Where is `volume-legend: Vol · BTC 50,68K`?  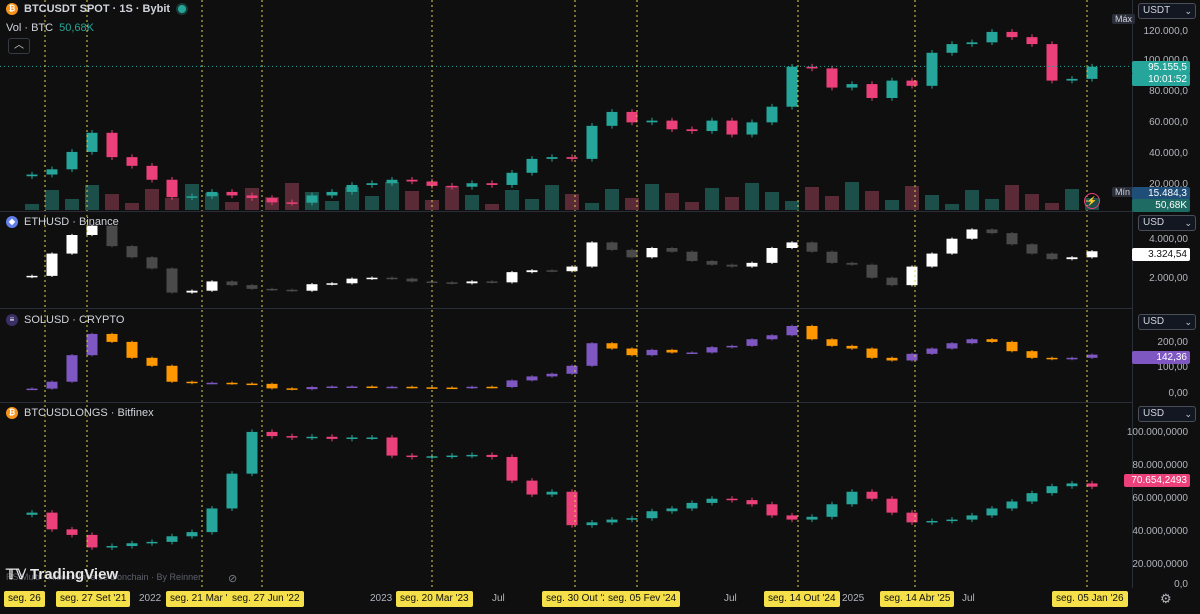
volume-legend: Vol · BTC 50,68K is located at coordinates (50, 28).